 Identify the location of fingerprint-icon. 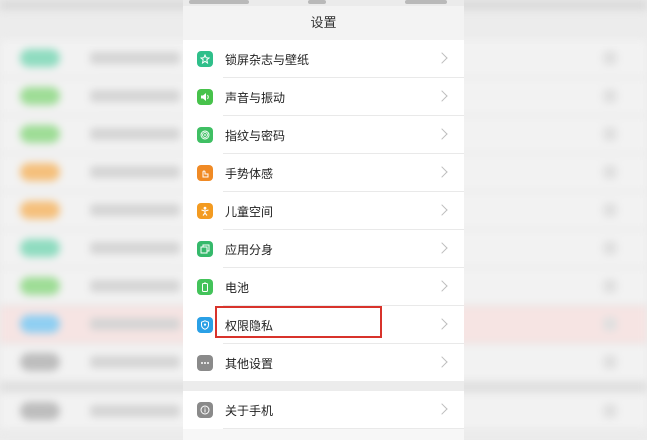
(205, 135).